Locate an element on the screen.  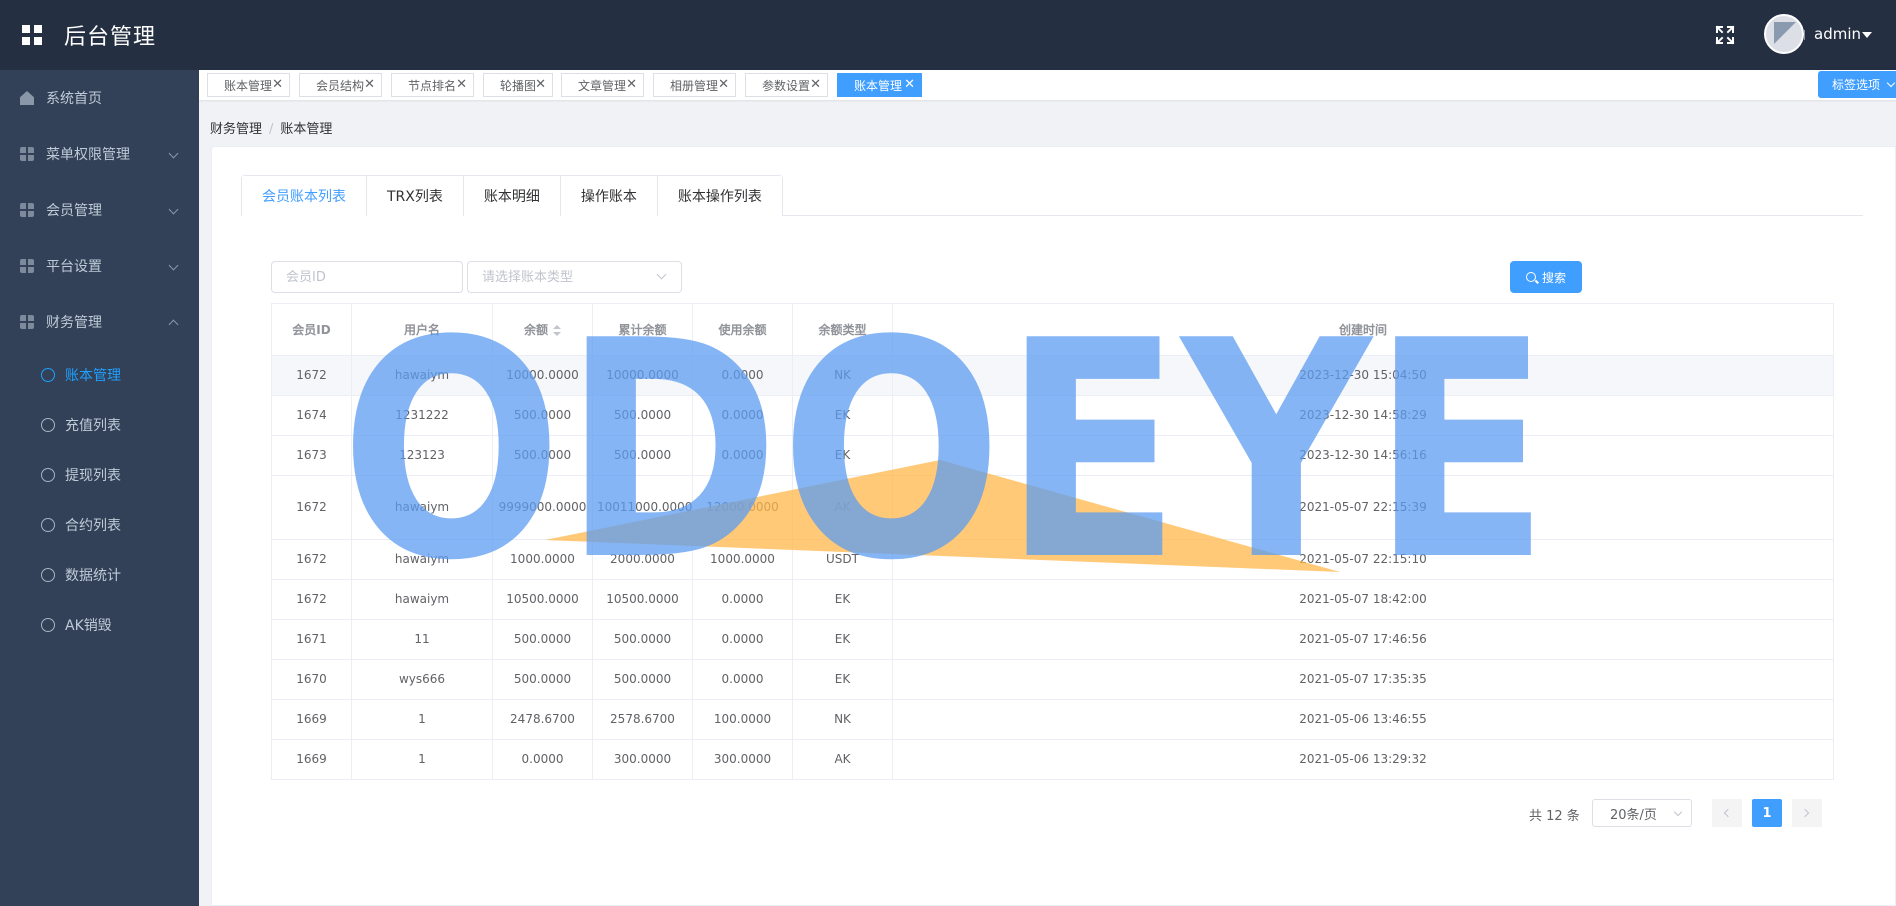
fullscreen-icon is located at coordinates (1725, 35).